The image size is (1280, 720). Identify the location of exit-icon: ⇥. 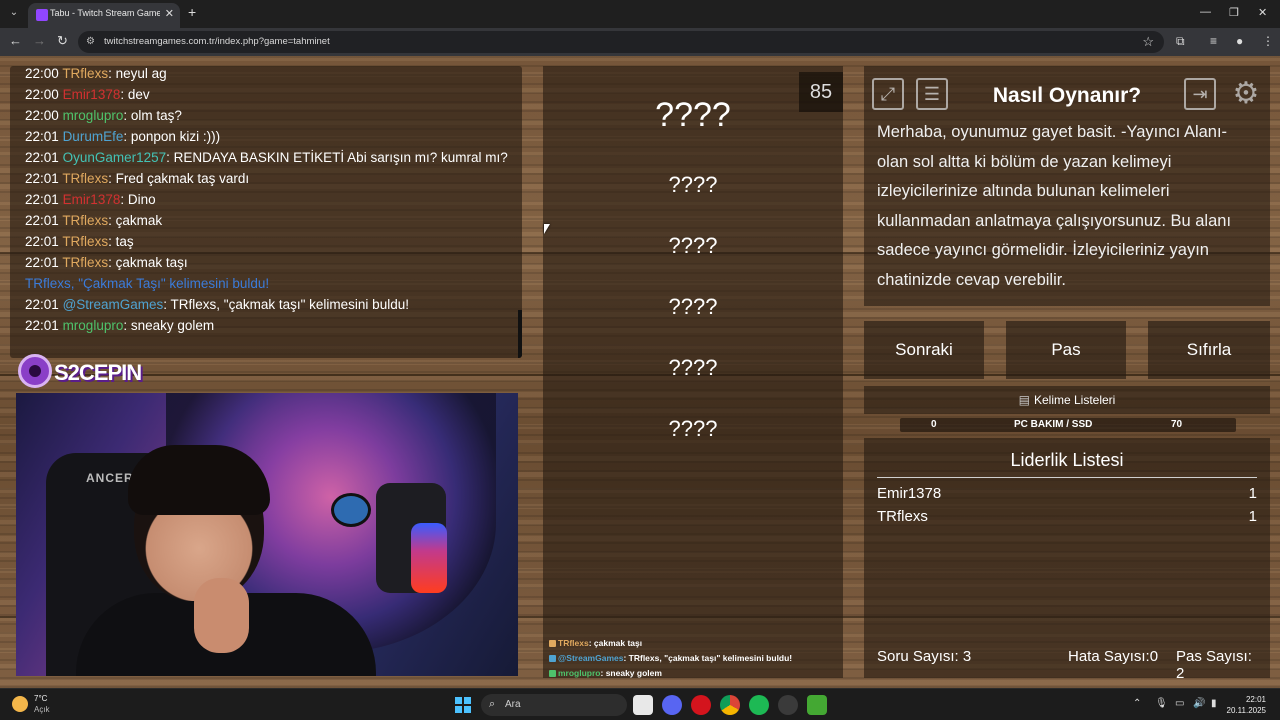
(1200, 94).